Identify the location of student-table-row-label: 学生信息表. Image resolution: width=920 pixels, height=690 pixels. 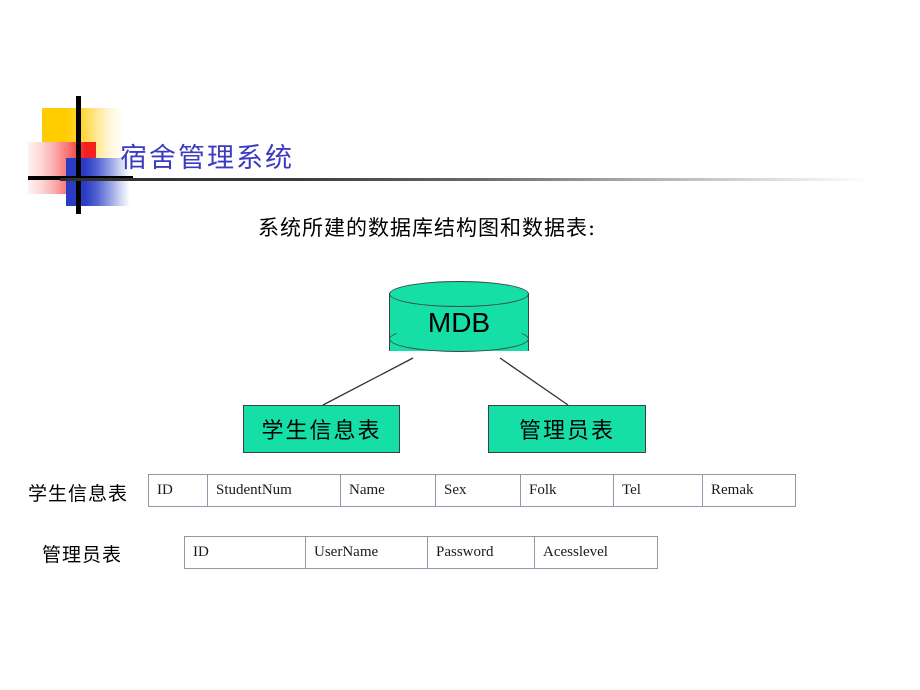
(78, 494).